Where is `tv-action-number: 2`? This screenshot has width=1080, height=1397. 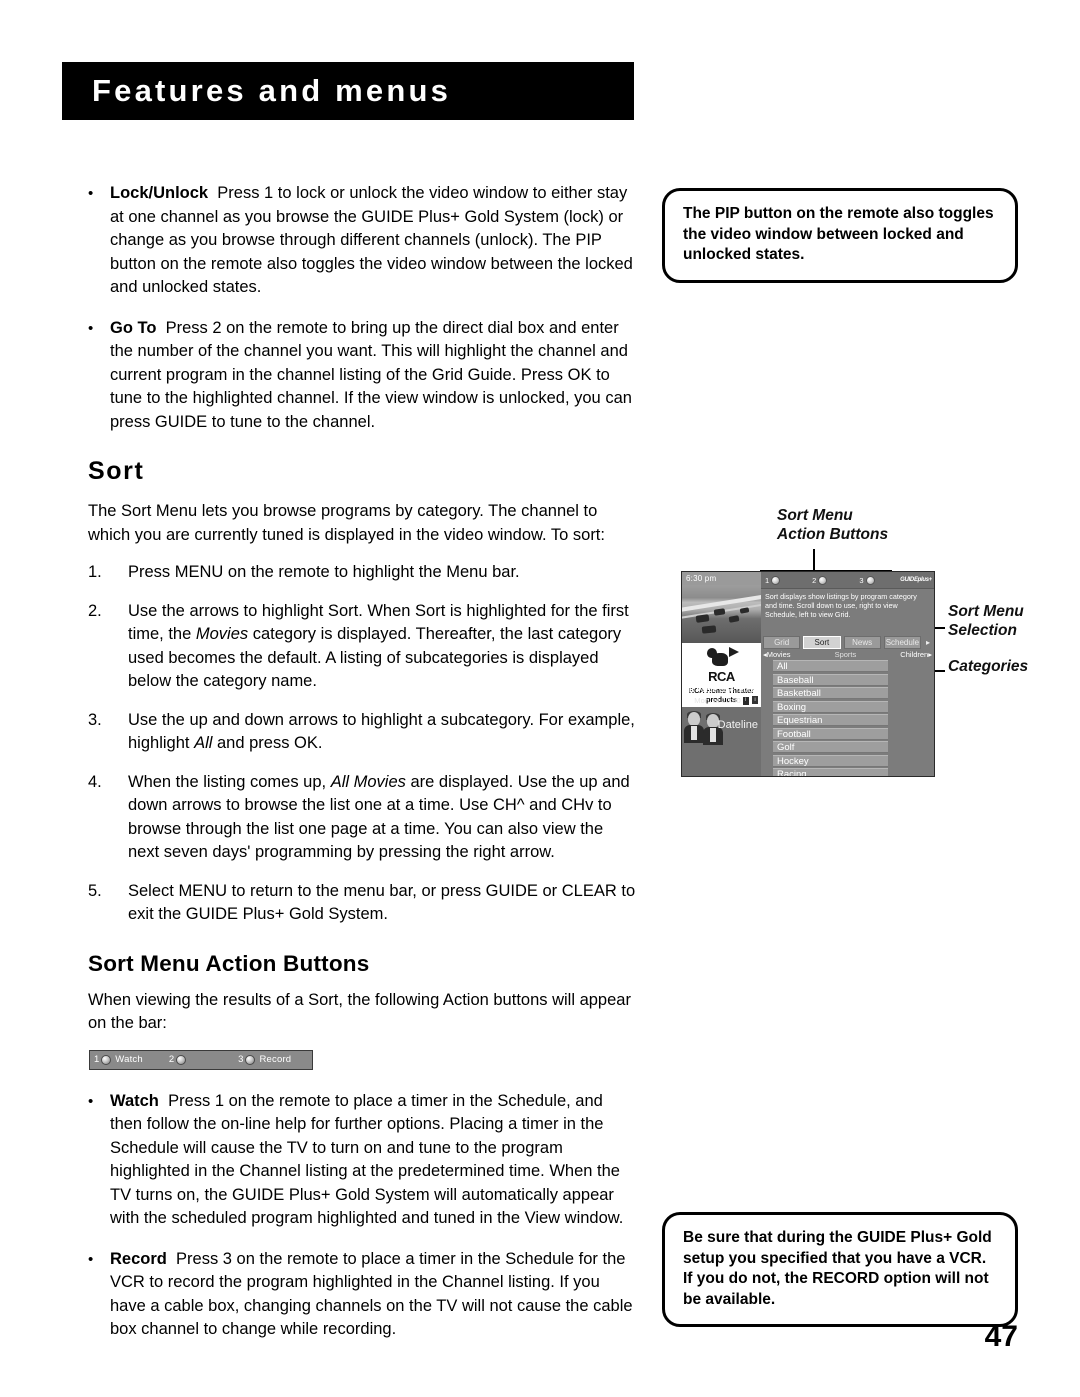 tv-action-number: 2 is located at coordinates (814, 580).